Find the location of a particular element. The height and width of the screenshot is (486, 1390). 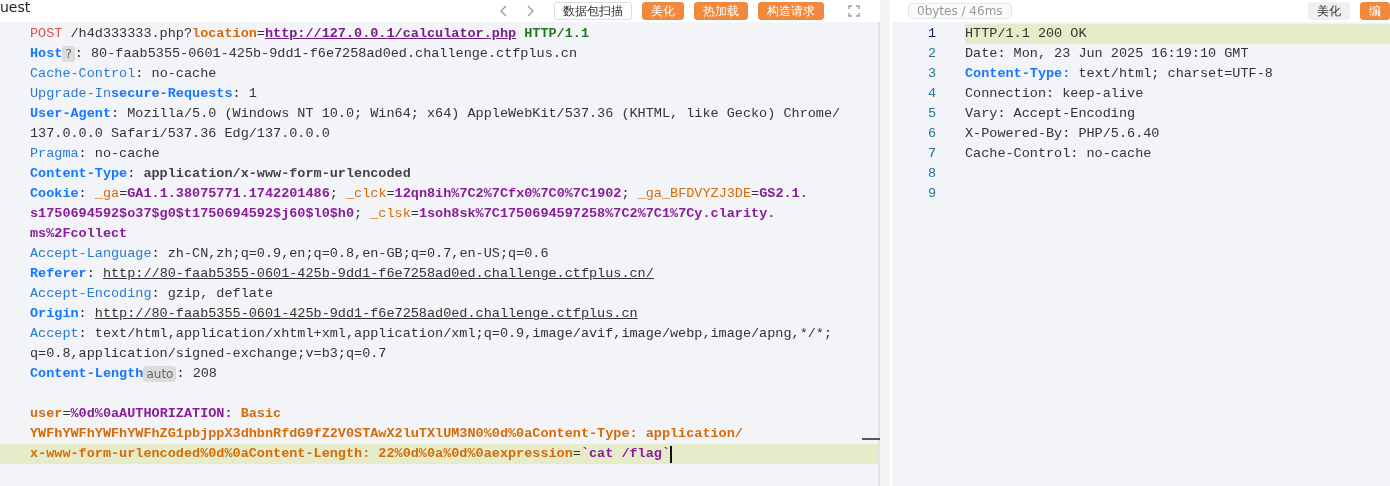

line-number: 7 is located at coordinates (931, 154).